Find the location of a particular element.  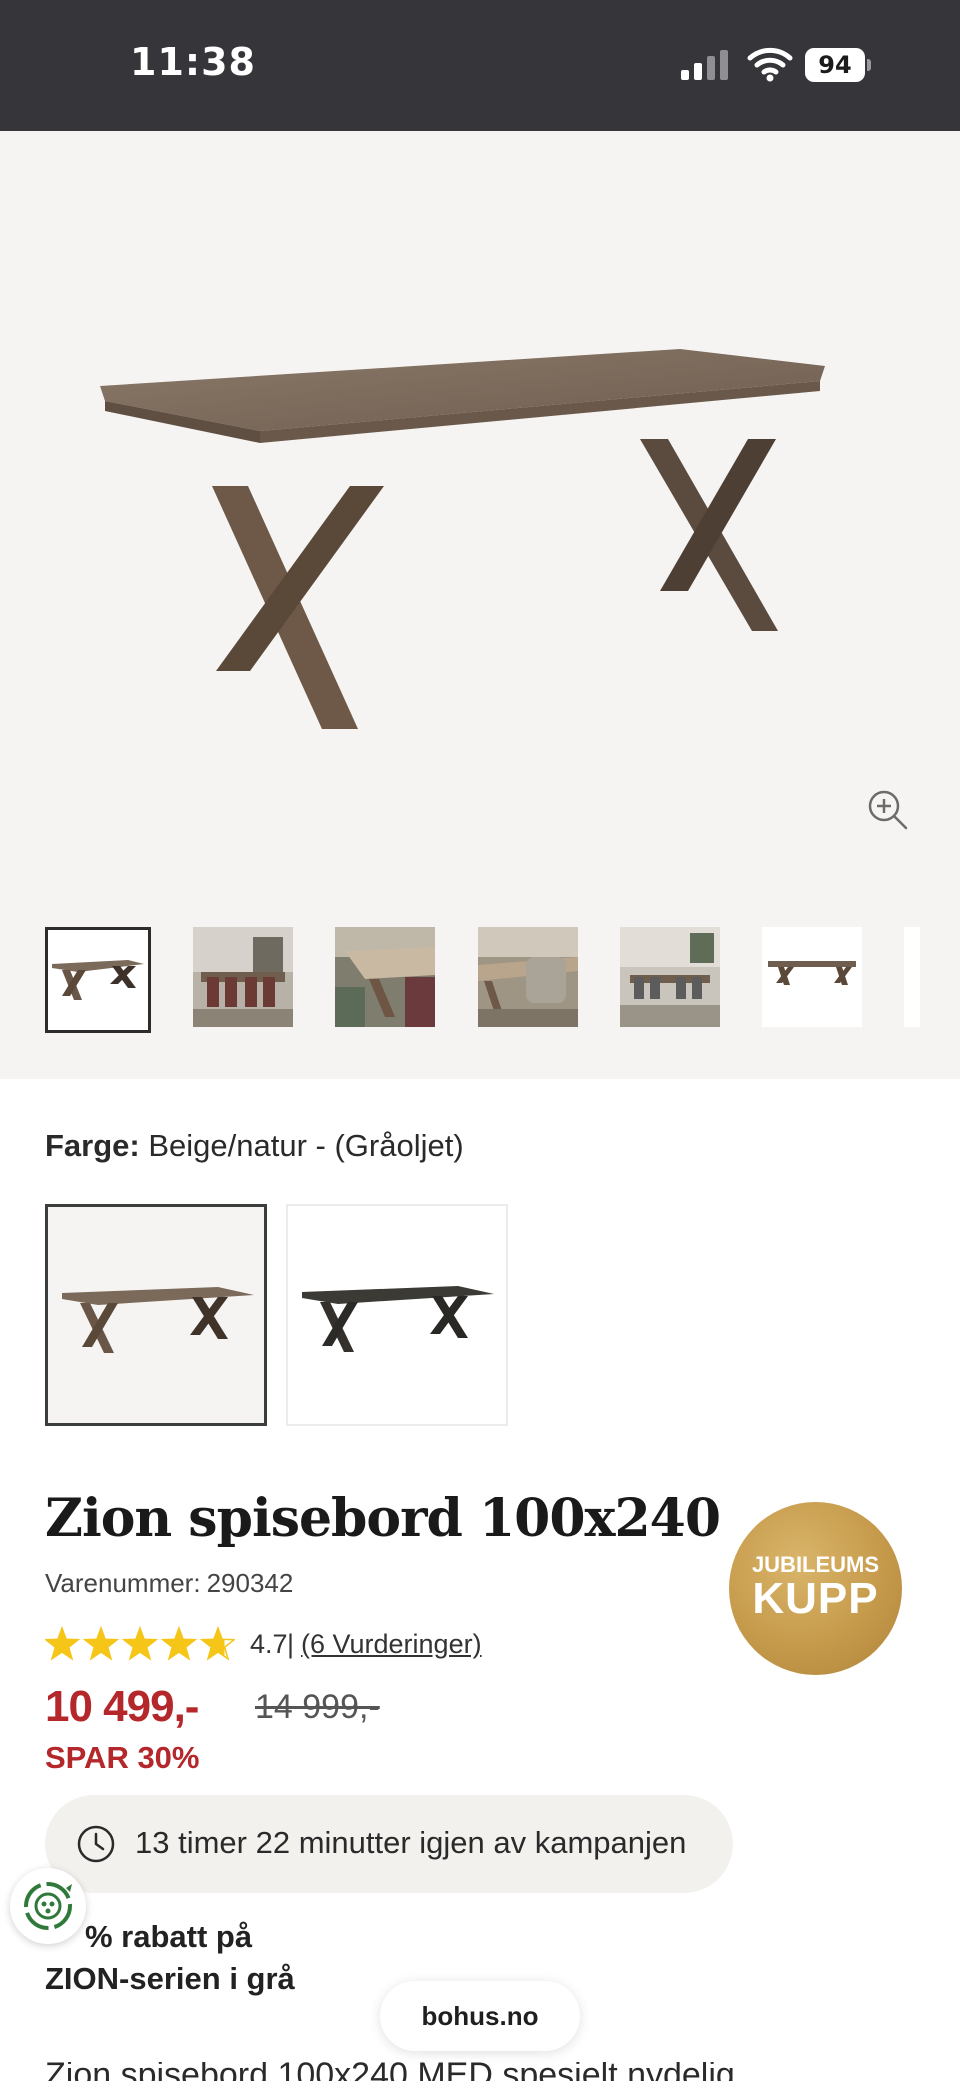

cellular-signal-icon is located at coordinates (706, 65).